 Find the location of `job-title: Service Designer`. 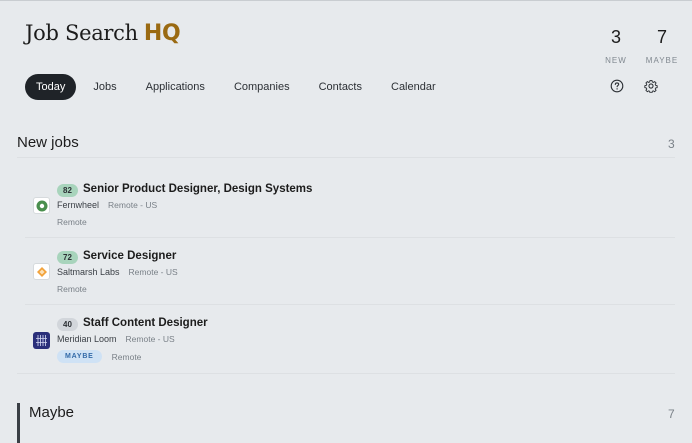

job-title: Service Designer is located at coordinates (129, 256).